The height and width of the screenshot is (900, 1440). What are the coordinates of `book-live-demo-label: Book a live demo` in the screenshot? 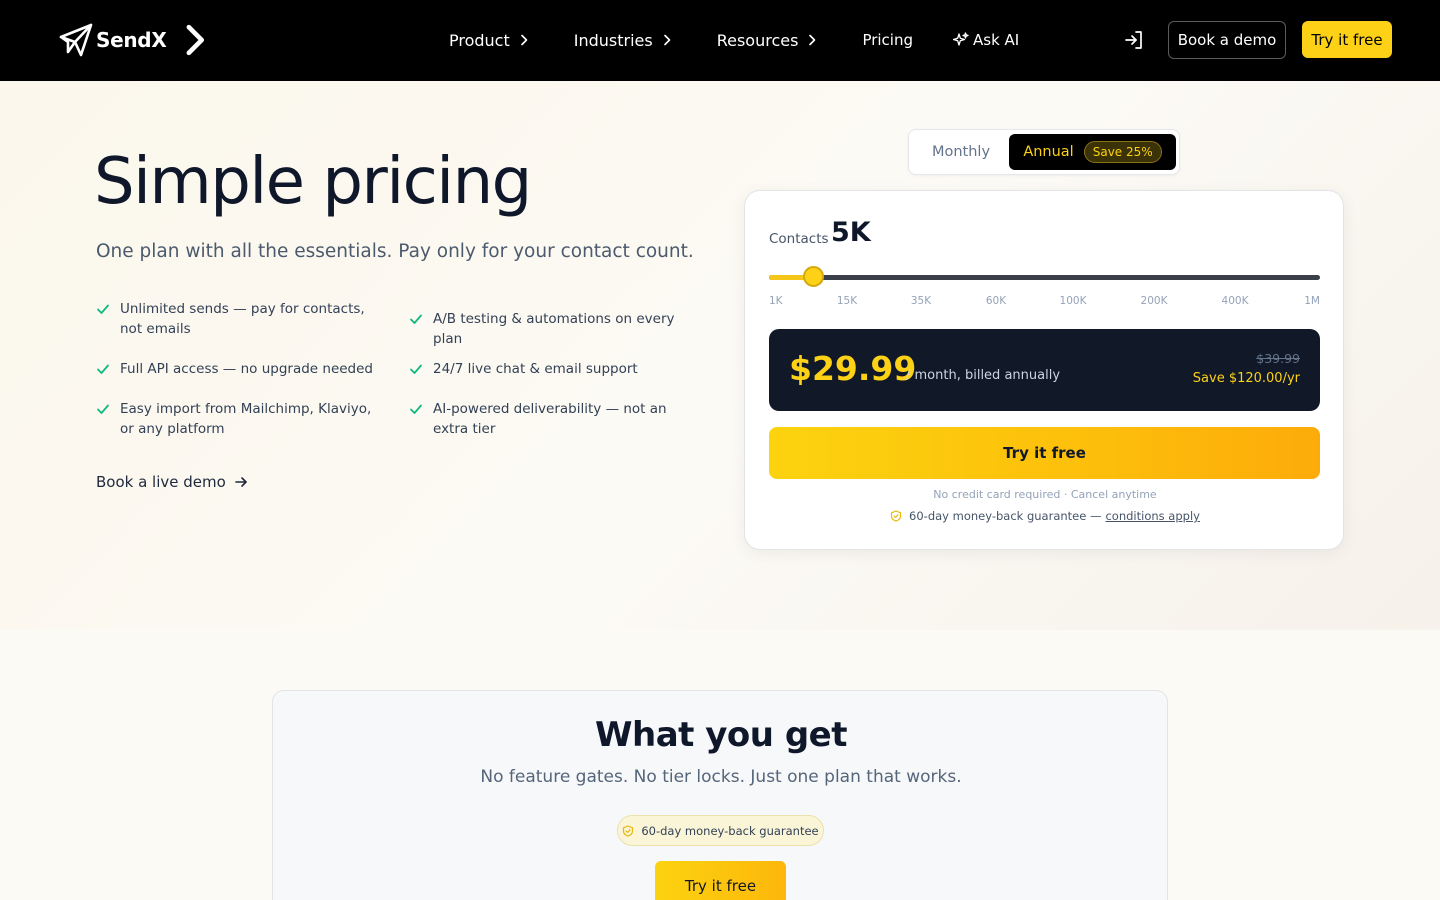 It's located at (161, 482).